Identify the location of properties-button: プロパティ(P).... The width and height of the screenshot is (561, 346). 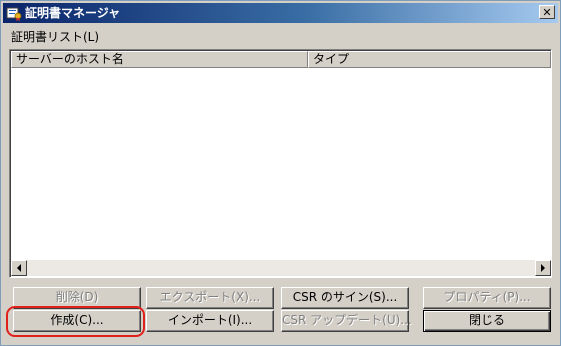
(487, 298).